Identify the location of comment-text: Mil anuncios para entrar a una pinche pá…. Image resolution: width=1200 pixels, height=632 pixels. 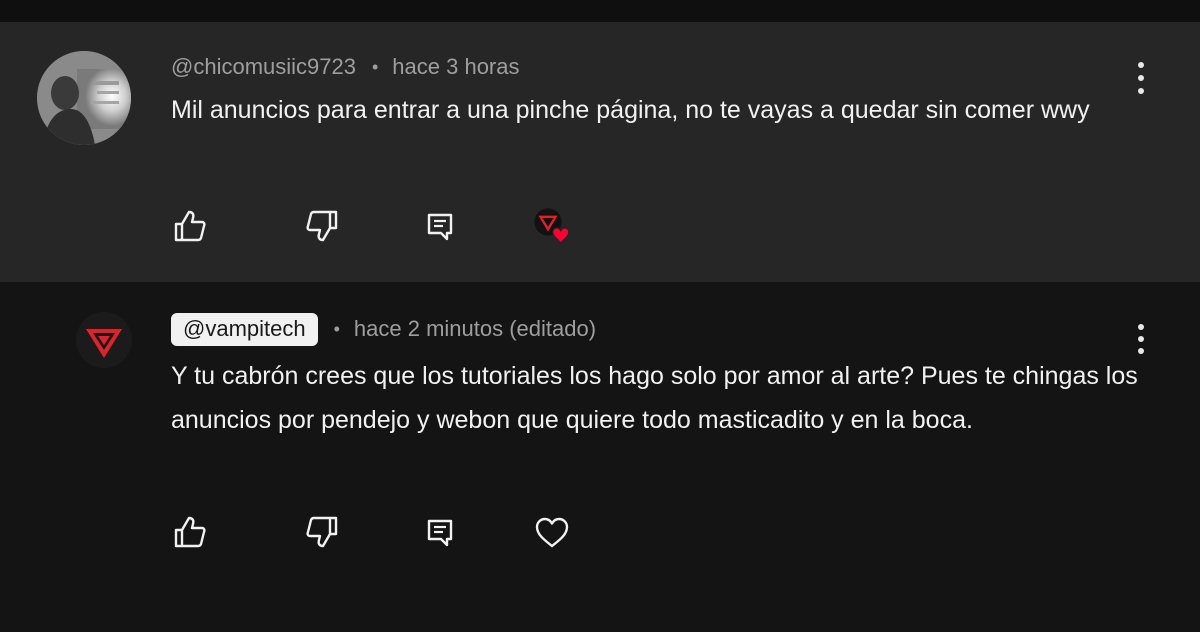
(630, 110).